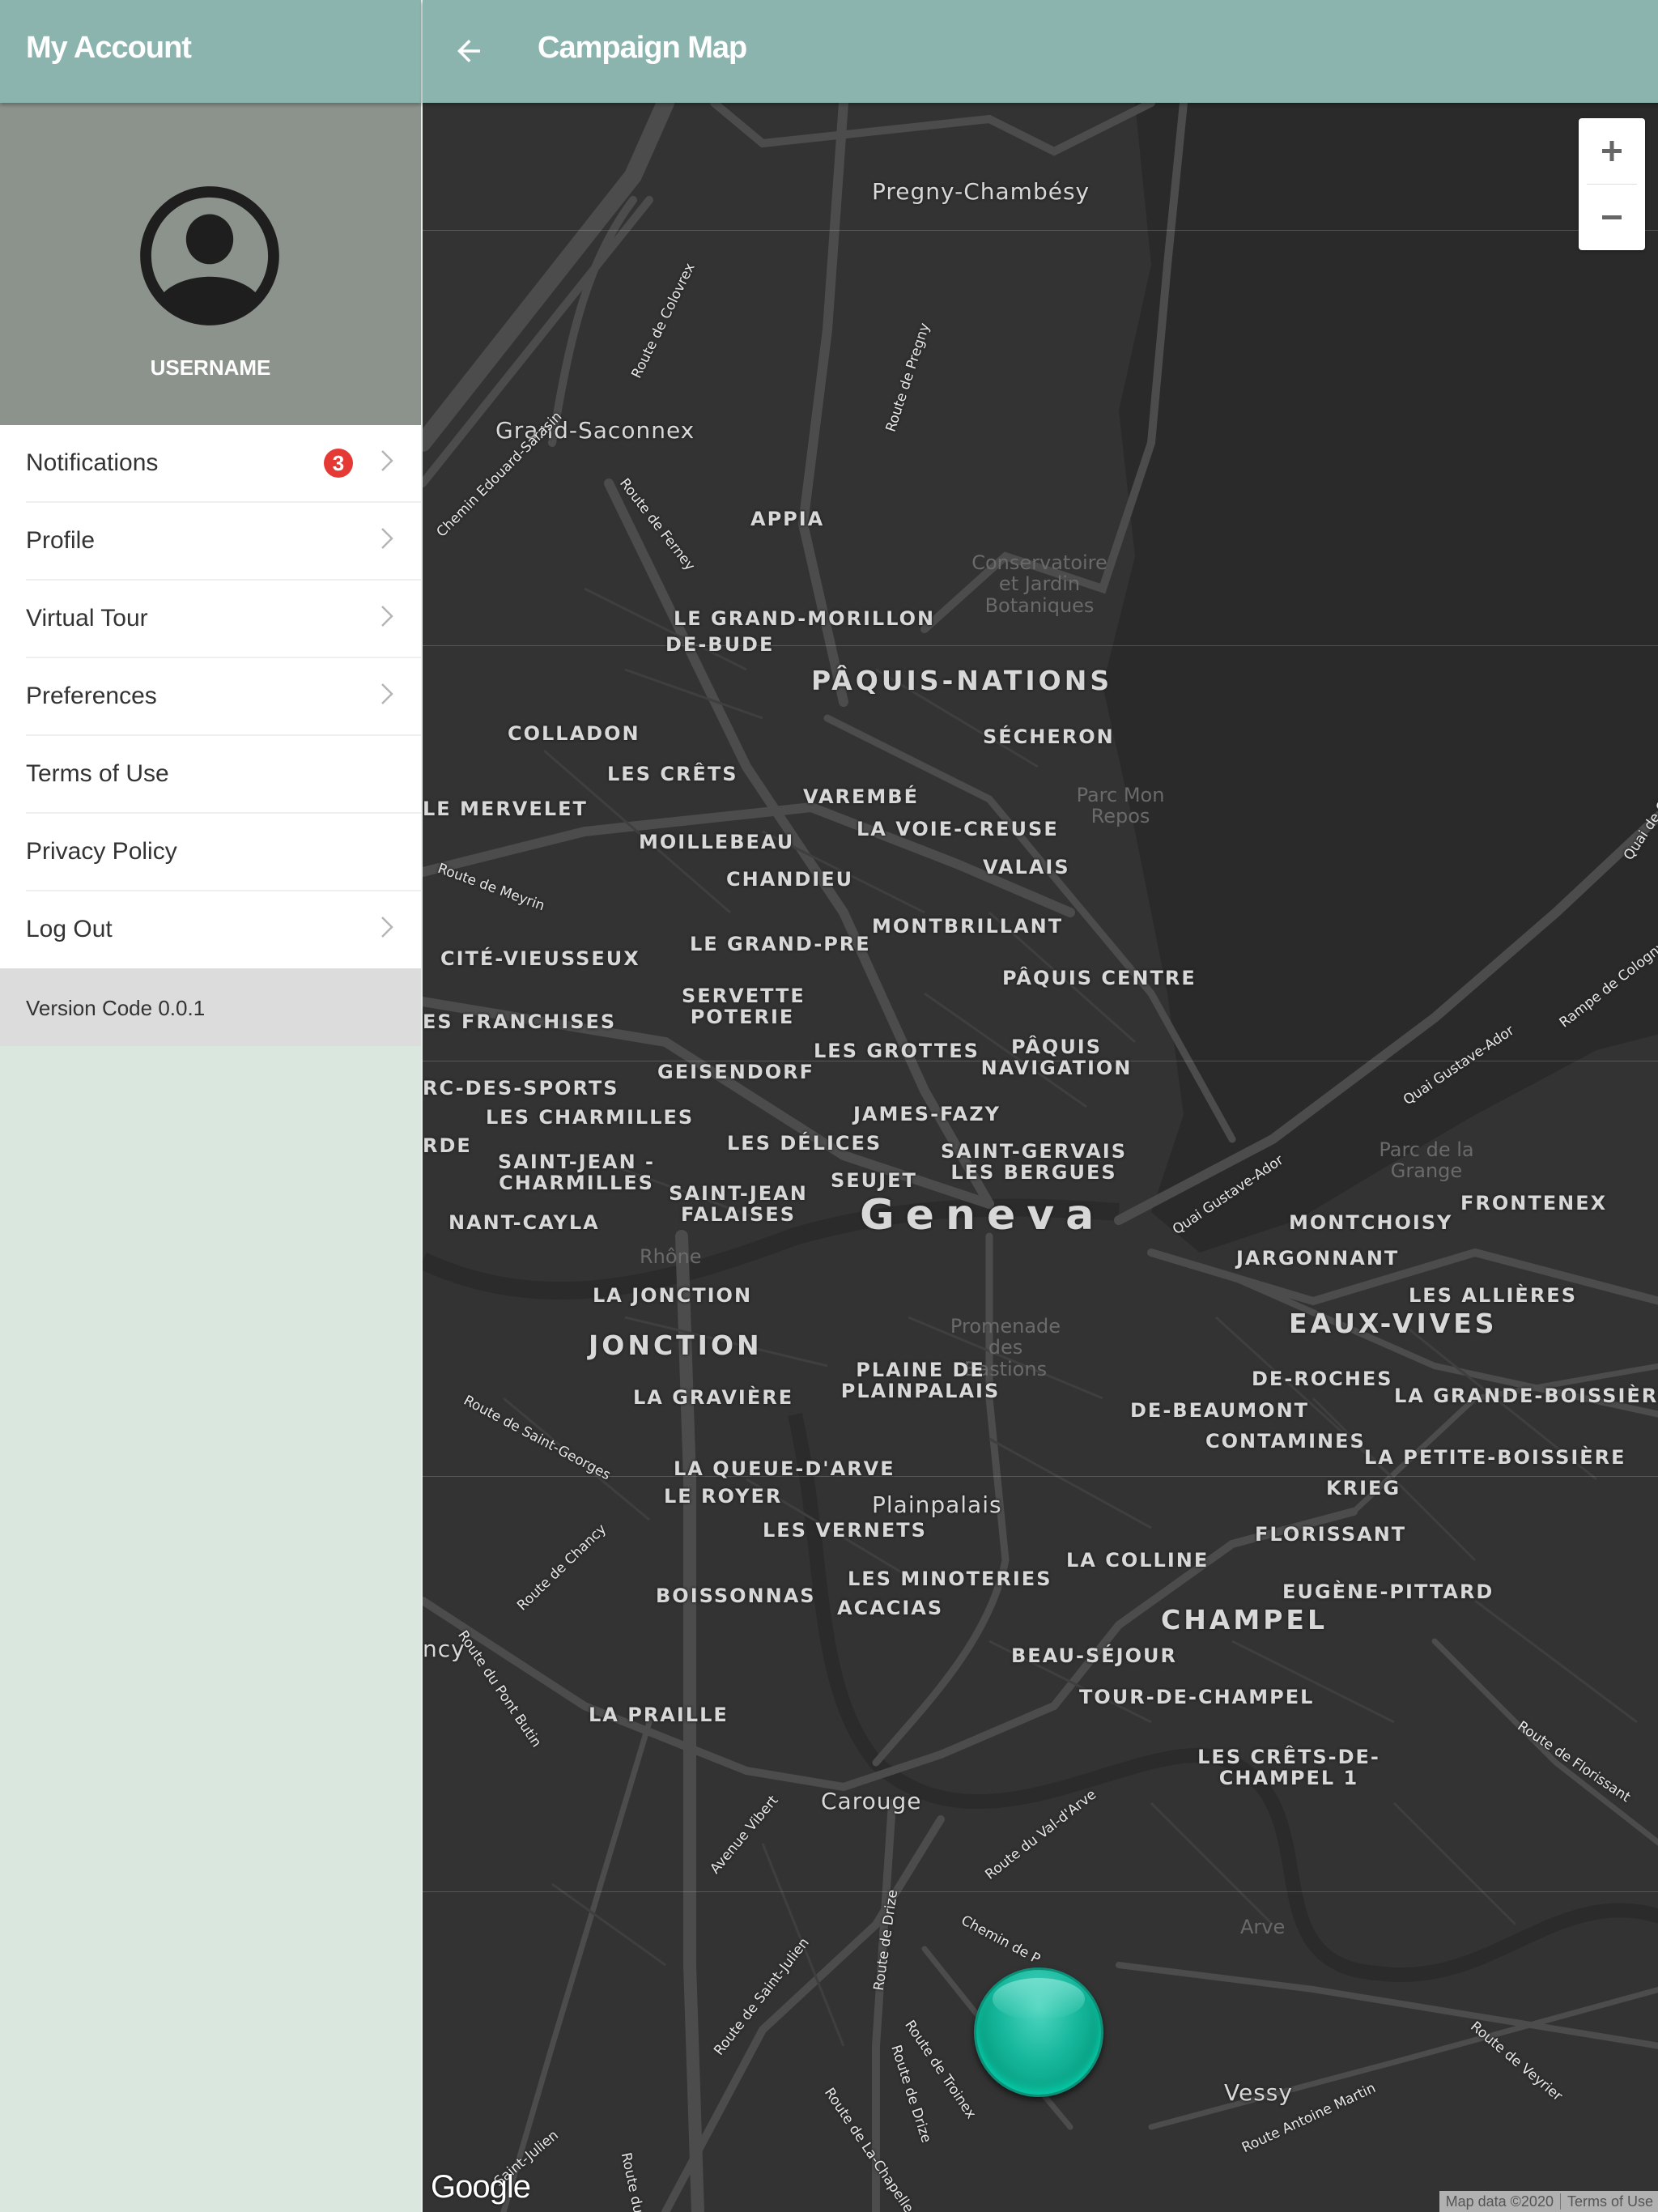  I want to click on map-label: LES DÉLICES, so click(804, 1144).